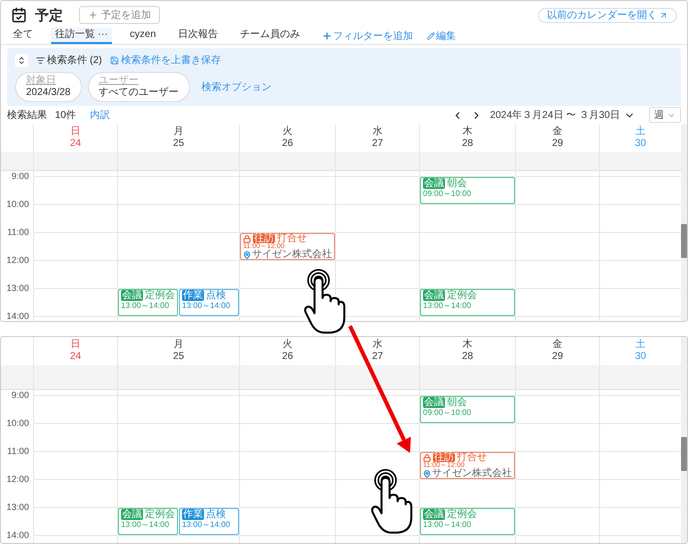 The width and height of the screenshot is (688, 544). What do you see at coordinates (65, 115) in the screenshot?
I see `results-count: 10件` at bounding box center [65, 115].